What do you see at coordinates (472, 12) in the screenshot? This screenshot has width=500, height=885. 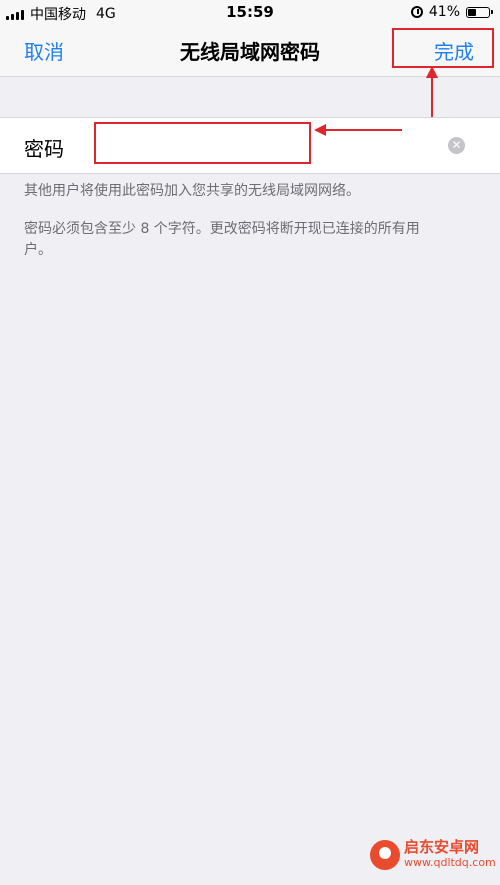 I see `battery-level` at bounding box center [472, 12].